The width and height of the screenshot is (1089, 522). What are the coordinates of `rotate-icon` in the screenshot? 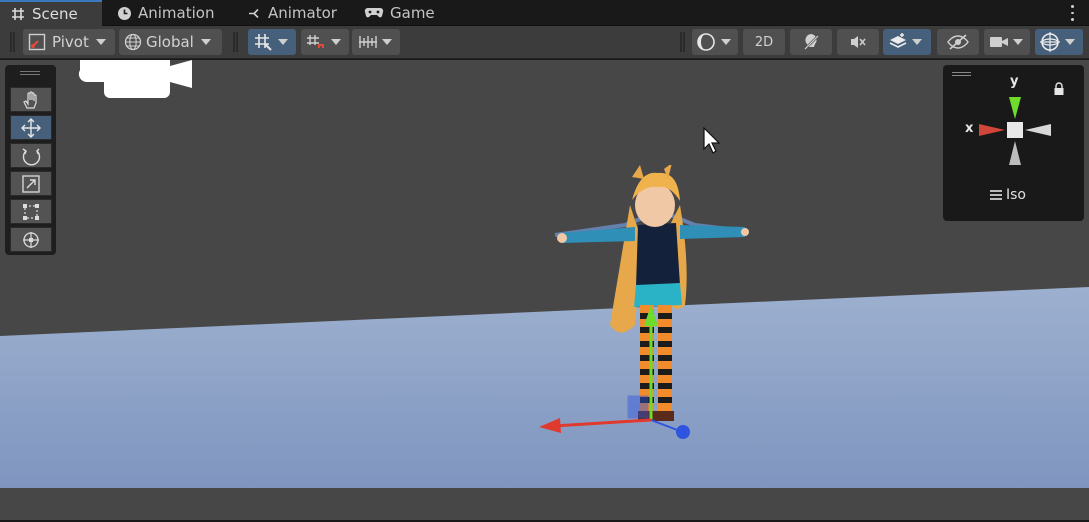 It's located at (31, 156).